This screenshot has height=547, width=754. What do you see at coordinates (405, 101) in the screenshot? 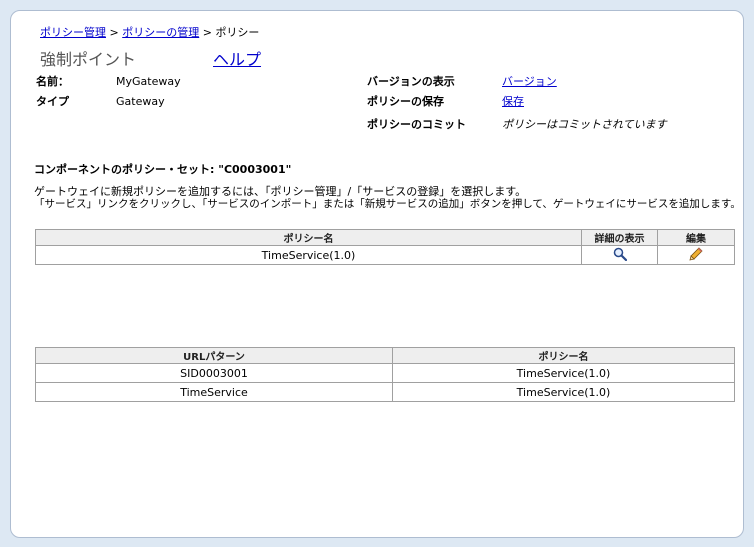
I see `save-policy-label: ポリシーの保存` at bounding box center [405, 101].